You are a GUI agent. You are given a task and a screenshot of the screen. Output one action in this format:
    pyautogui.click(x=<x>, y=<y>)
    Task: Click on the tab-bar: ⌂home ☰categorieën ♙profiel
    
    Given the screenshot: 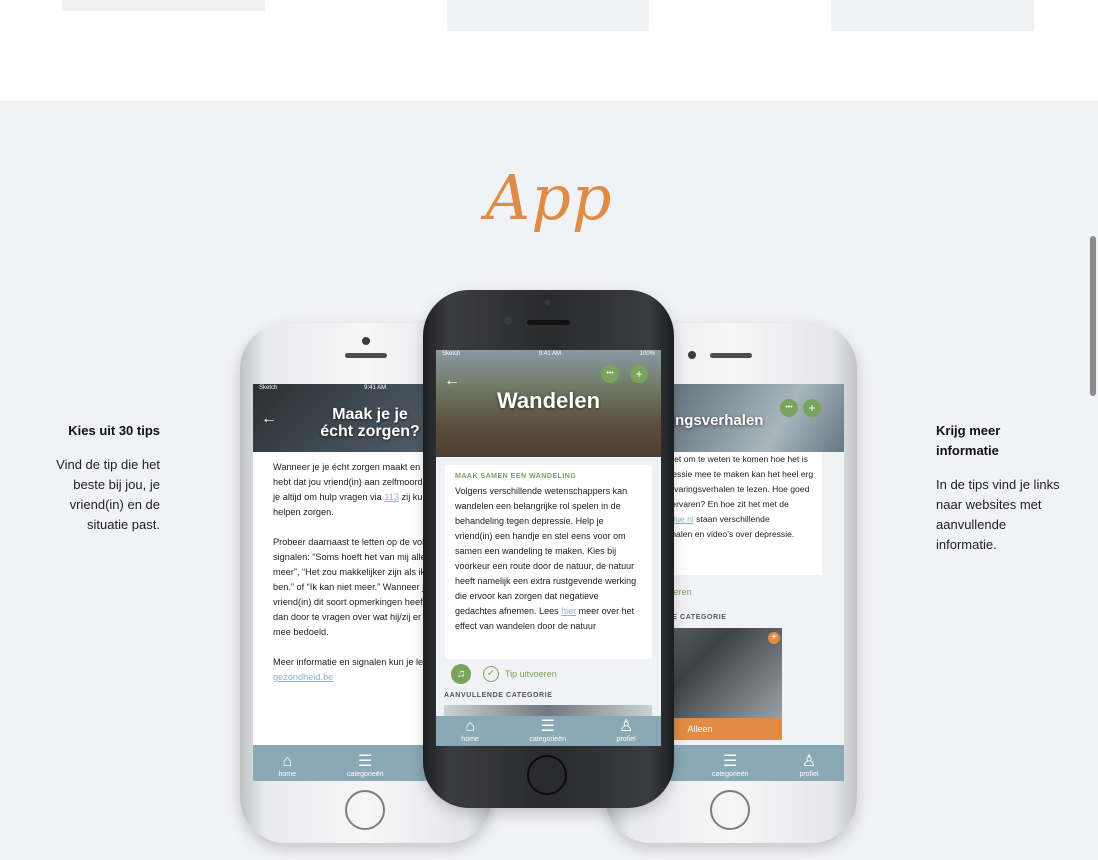 What is the action you would take?
    pyautogui.click(x=548, y=731)
    